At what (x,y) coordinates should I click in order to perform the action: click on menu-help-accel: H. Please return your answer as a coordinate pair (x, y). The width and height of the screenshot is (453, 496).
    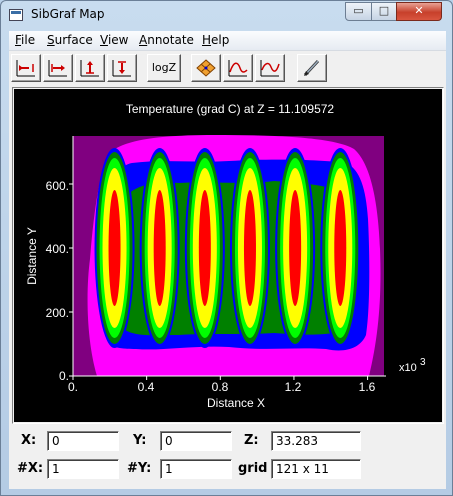
    Looking at the image, I should click on (207, 40).